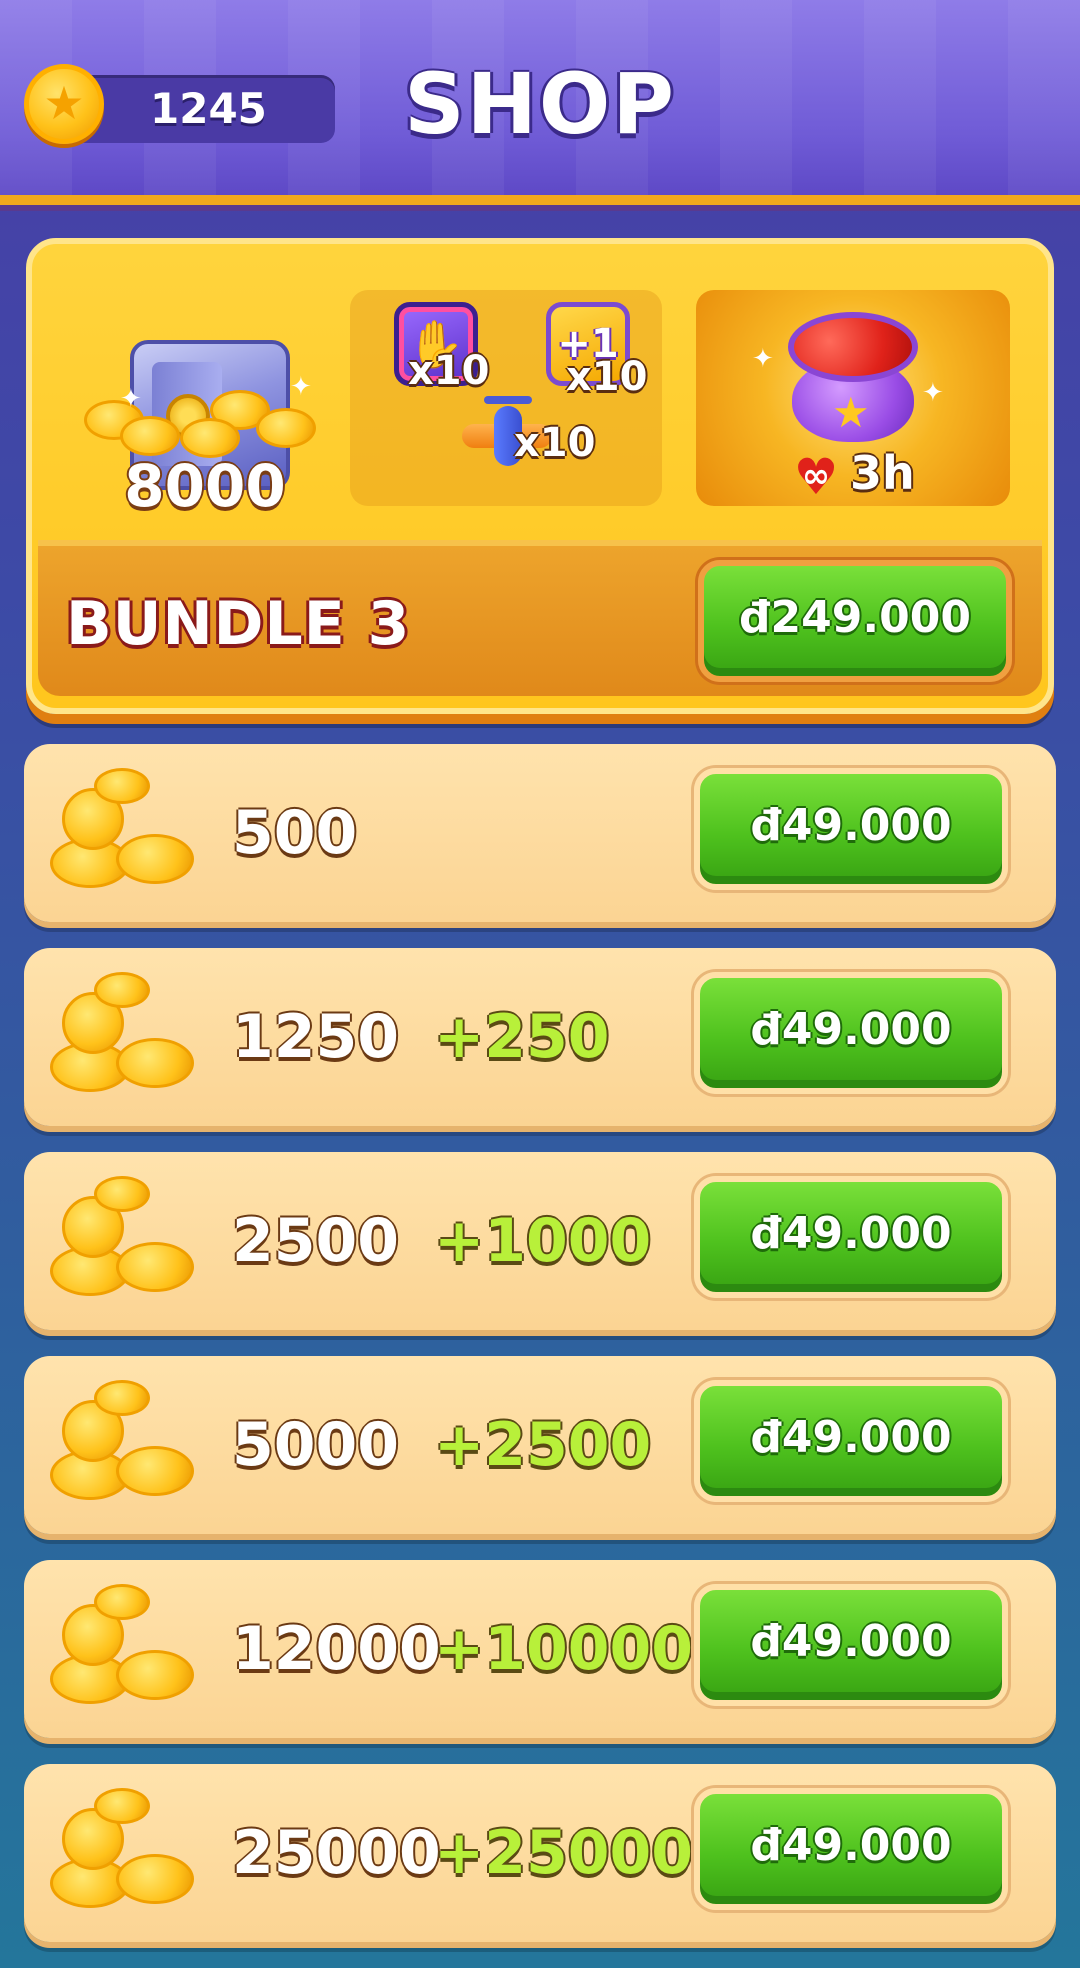 The height and width of the screenshot is (1968, 1080). Describe the element at coordinates (853, 377) in the screenshot. I see `hearts-bag-icon: ★` at that location.